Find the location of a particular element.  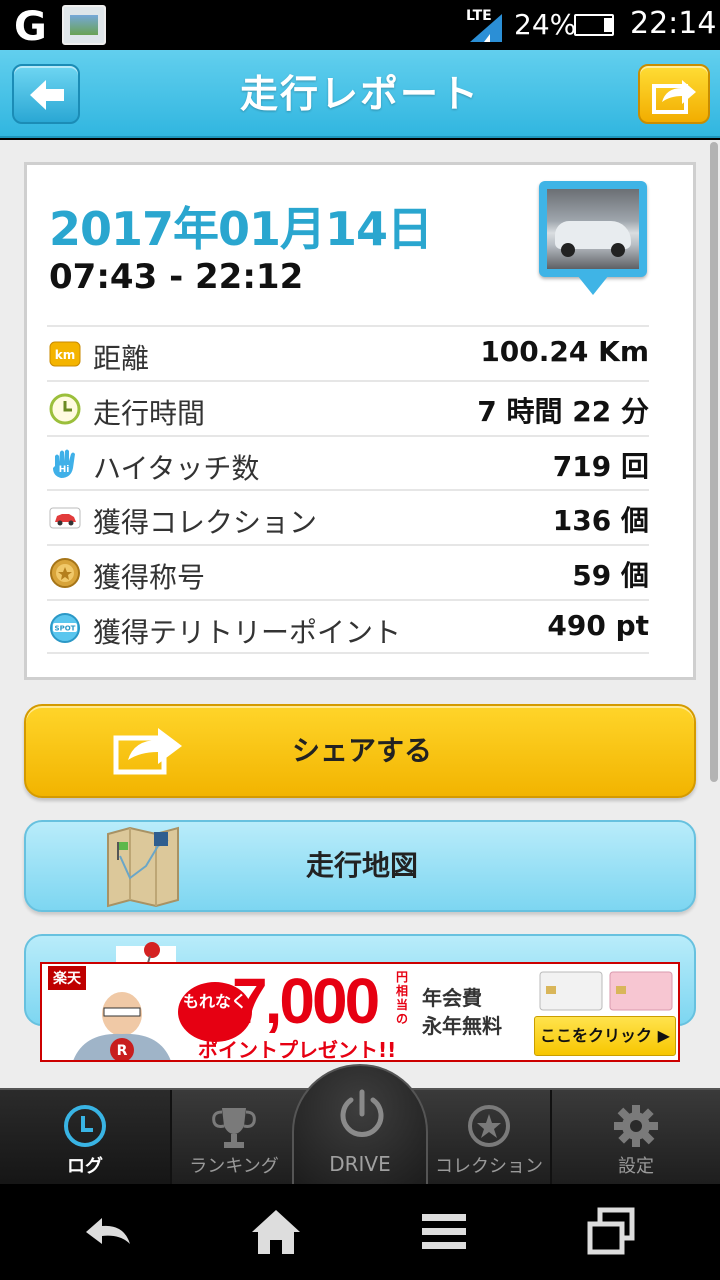

car-photo-pin is located at coordinates (593, 229).